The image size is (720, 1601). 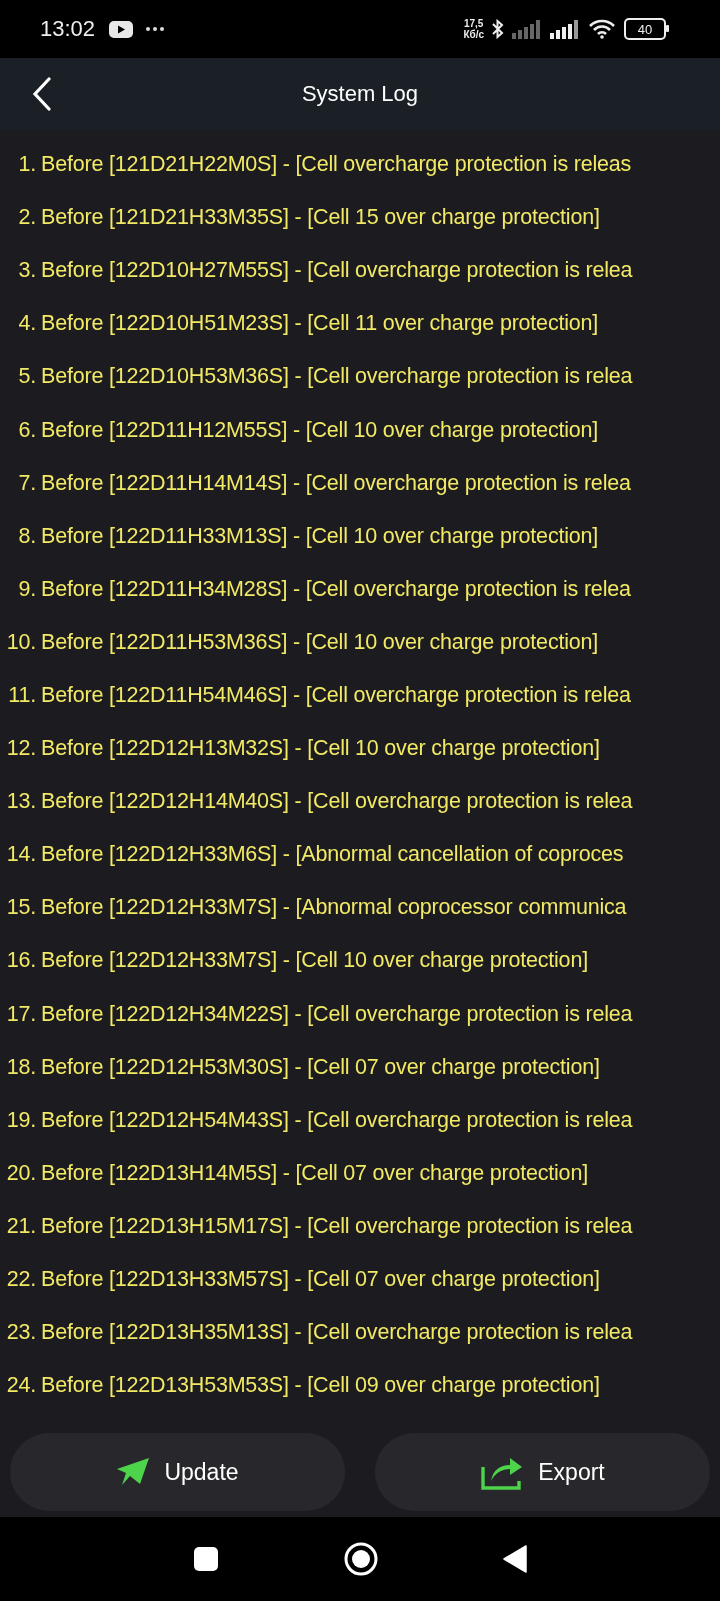 What do you see at coordinates (68, 29) in the screenshot?
I see `status-time: 13:02` at bounding box center [68, 29].